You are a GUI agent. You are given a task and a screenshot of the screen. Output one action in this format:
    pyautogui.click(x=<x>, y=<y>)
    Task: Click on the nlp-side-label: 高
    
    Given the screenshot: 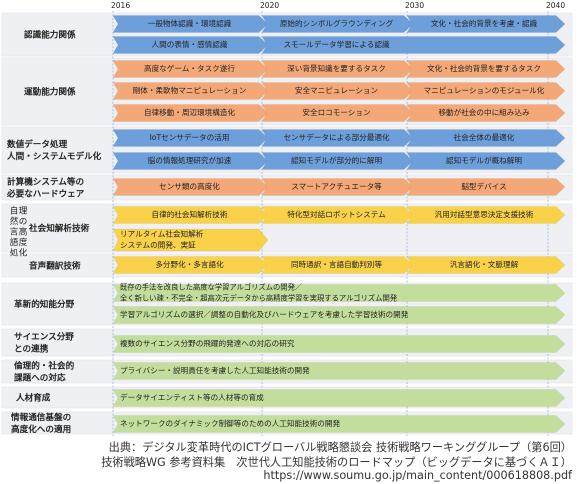 What is the action you would take?
    pyautogui.click(x=23, y=232)
    